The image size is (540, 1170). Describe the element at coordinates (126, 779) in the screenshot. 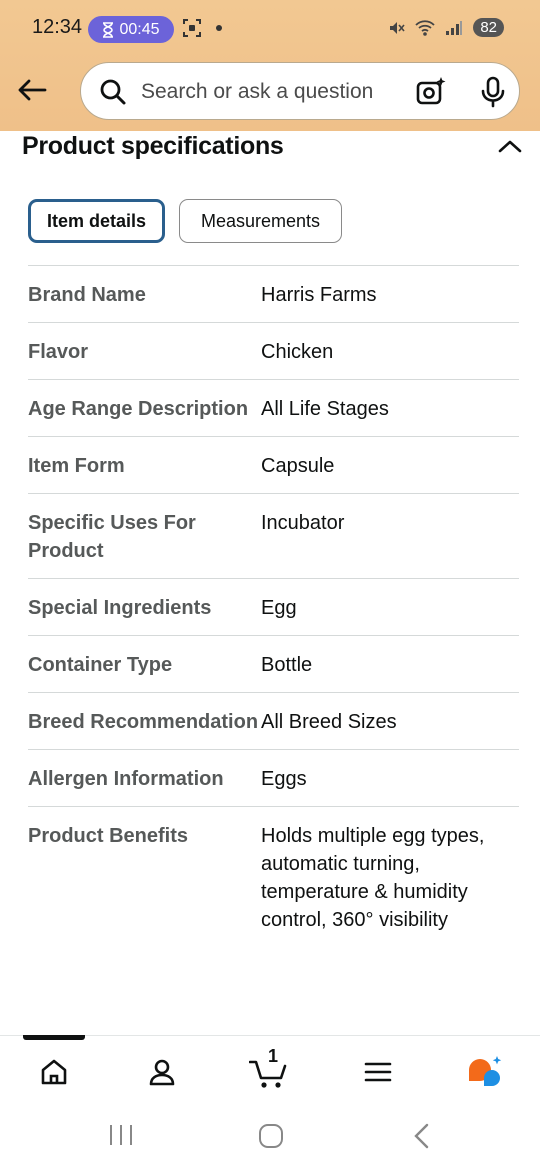

I see `spec-key: Allergen Information` at that location.